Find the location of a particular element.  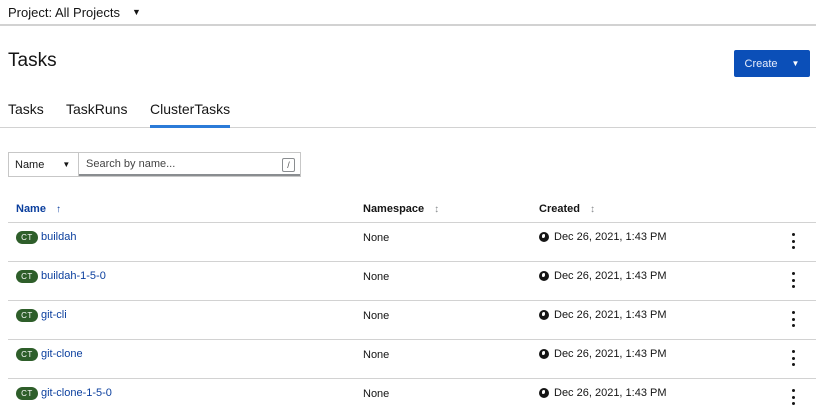

tab-clustertasks: ClusterTasks is located at coordinates (190, 114).